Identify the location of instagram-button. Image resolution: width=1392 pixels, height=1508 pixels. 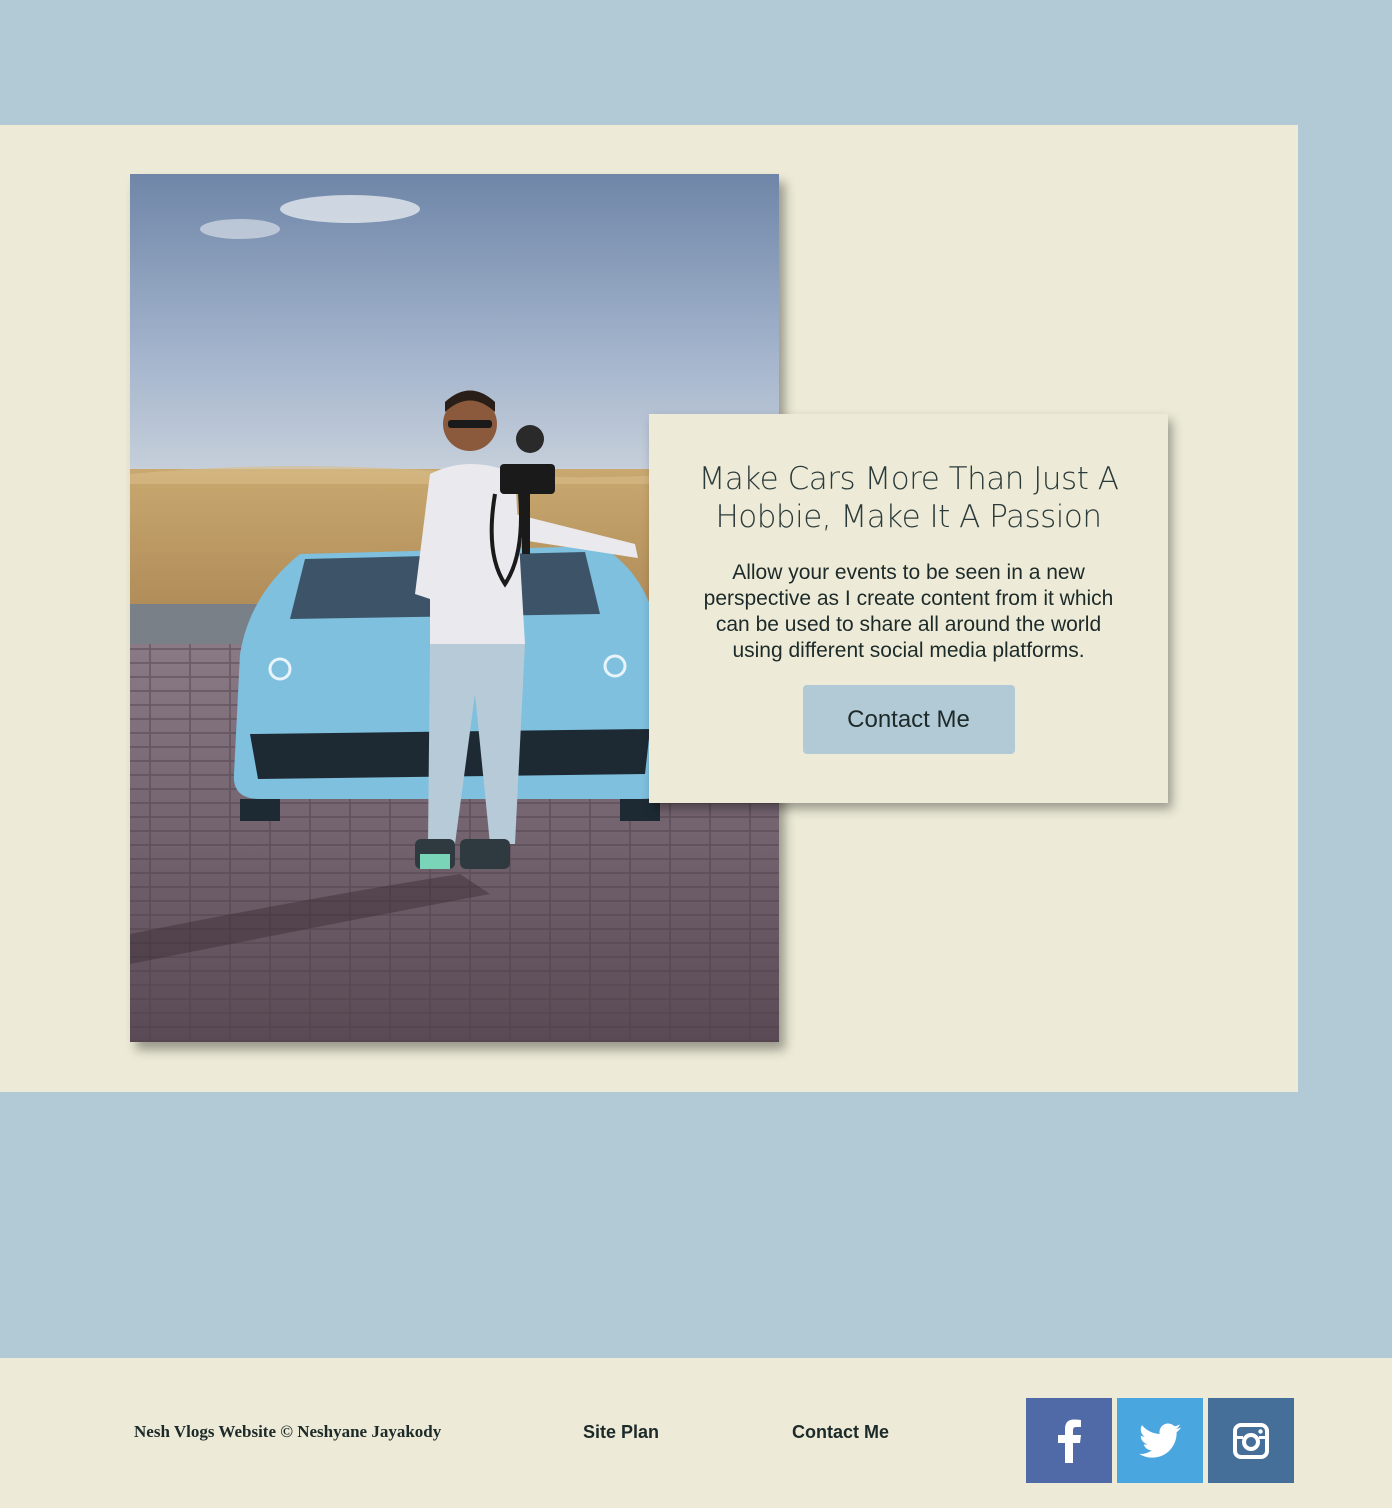
(1251, 1440).